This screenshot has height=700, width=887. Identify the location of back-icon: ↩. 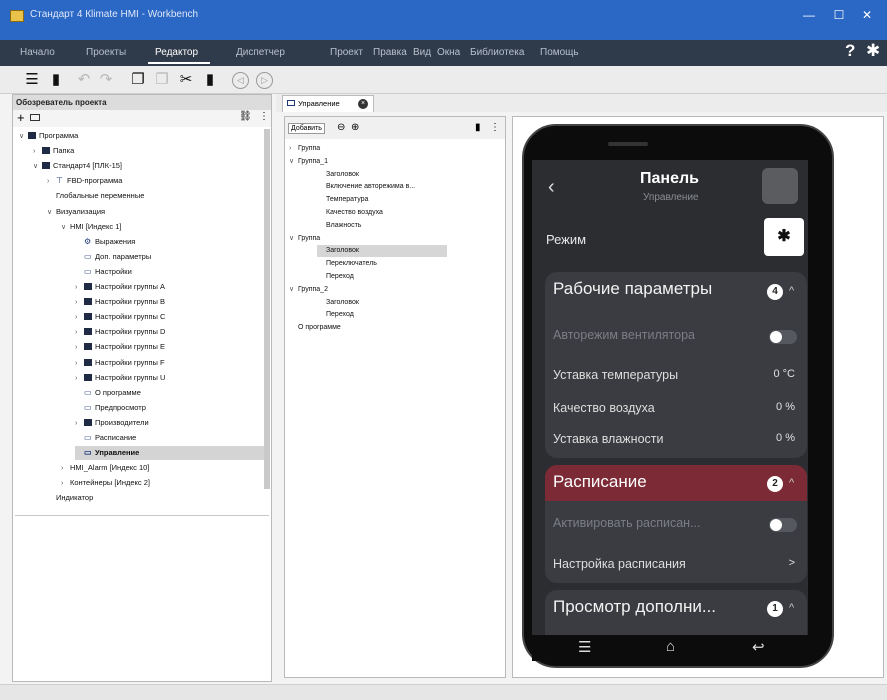
(758, 647).